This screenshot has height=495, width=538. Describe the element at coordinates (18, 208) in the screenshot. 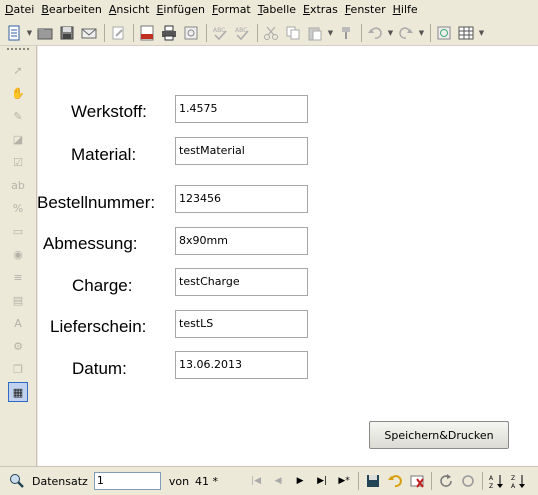

I see `formatted-field-icon: %` at that location.